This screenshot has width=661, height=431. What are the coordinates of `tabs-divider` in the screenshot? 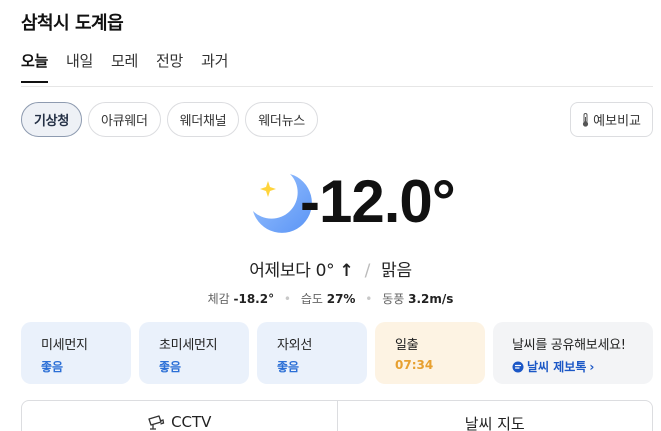 It's located at (337, 86).